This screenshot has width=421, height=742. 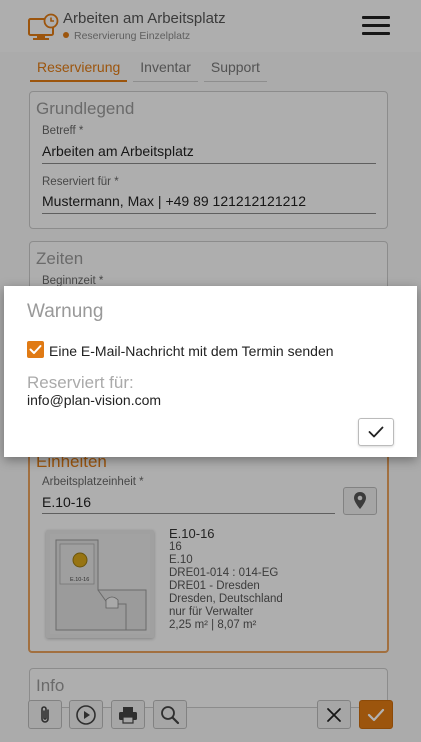 I want to click on reserved-for-label: Reserviert für:, so click(x=80, y=382).